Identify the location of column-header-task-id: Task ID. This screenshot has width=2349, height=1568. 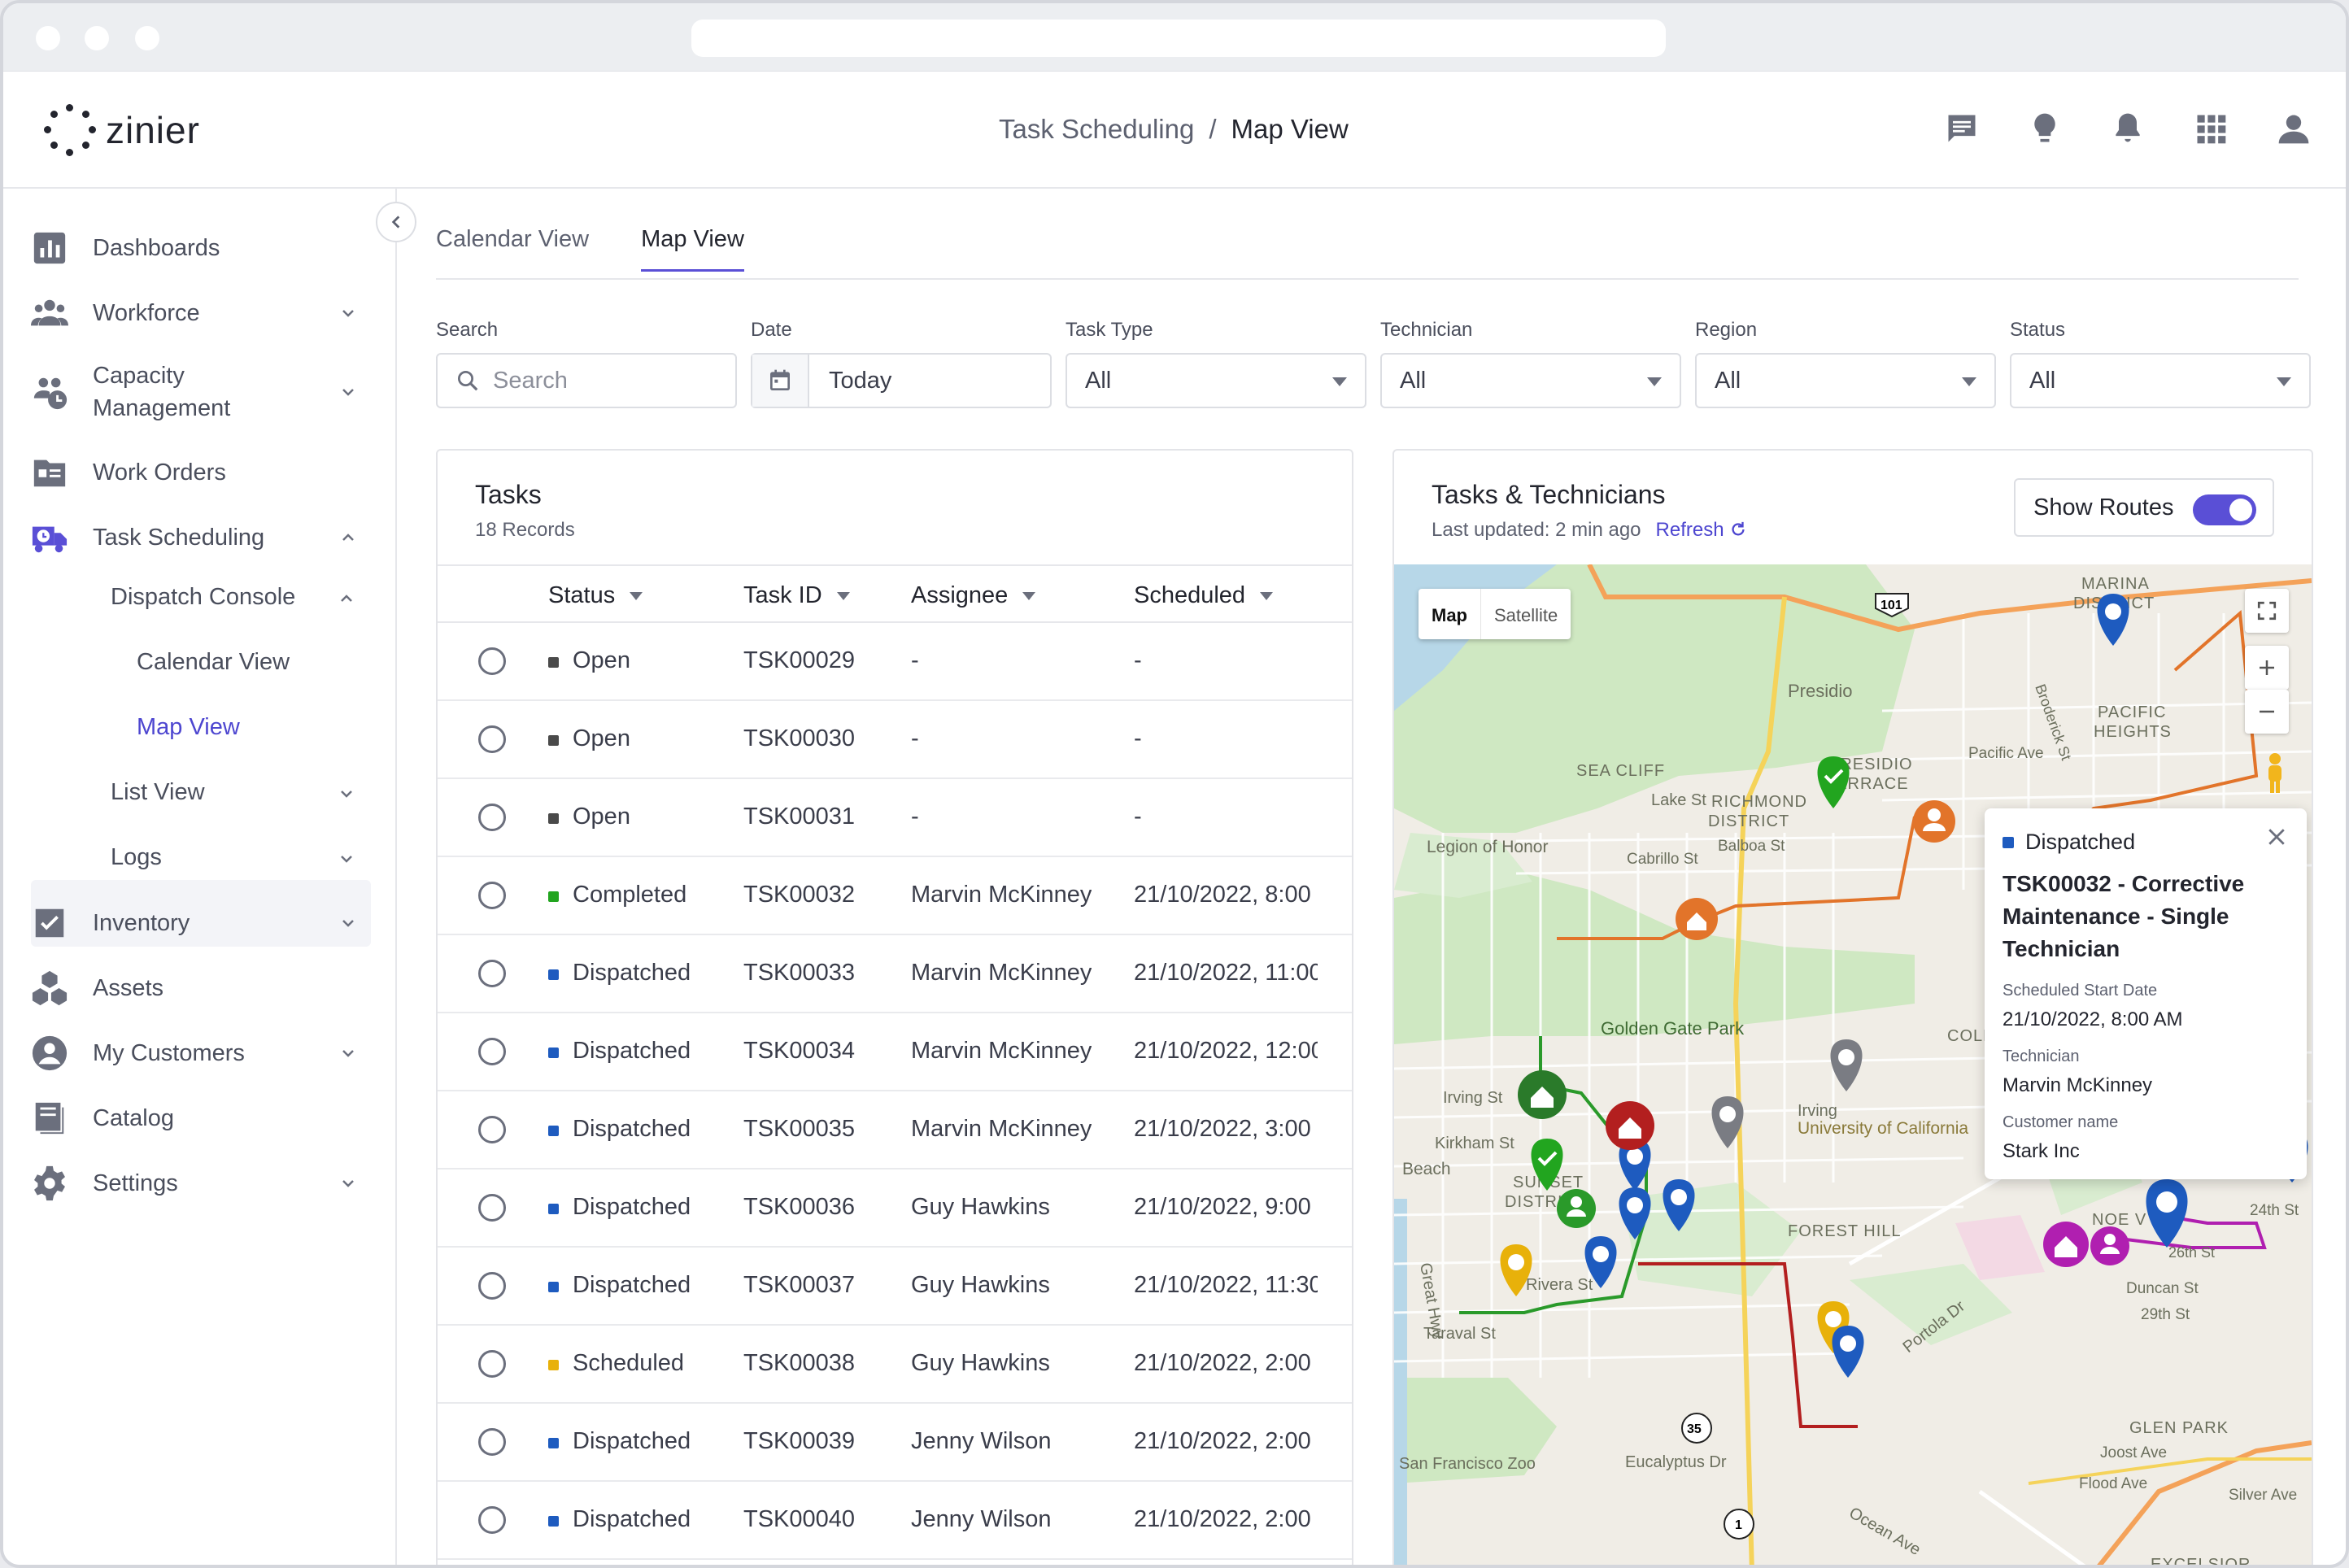
(796, 595).